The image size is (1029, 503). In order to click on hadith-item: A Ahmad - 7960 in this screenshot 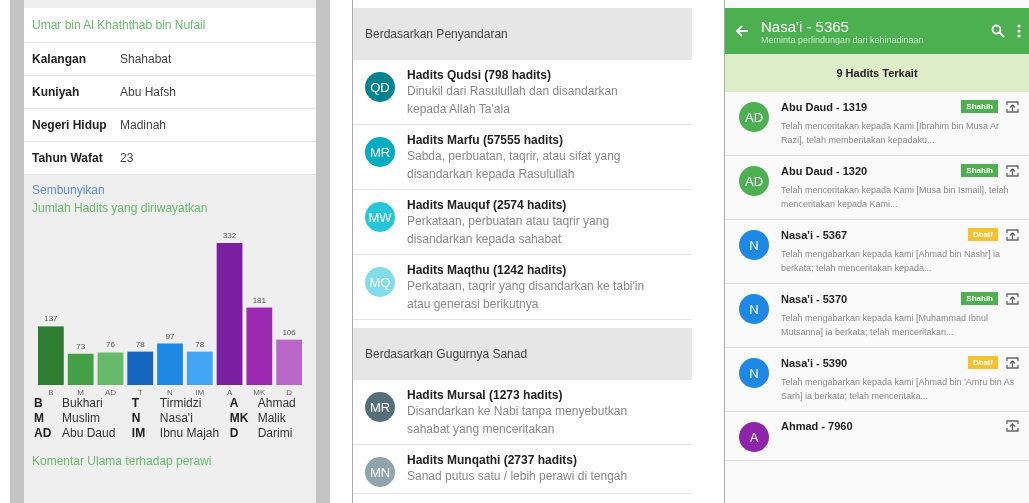, I will do `click(877, 436)`.